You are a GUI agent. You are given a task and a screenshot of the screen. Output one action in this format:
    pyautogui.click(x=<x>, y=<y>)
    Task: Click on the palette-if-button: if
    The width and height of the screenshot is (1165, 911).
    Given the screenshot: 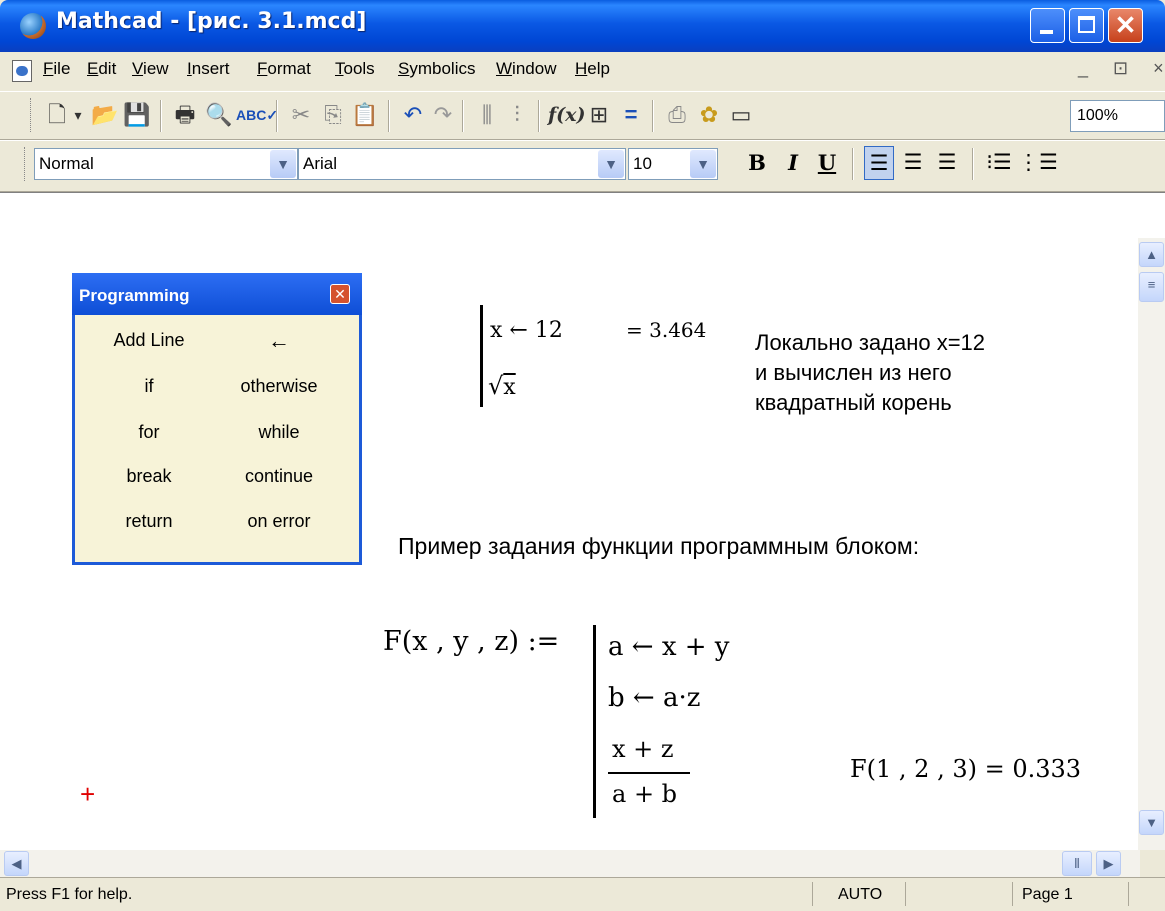 What is the action you would take?
    pyautogui.click(x=149, y=386)
    